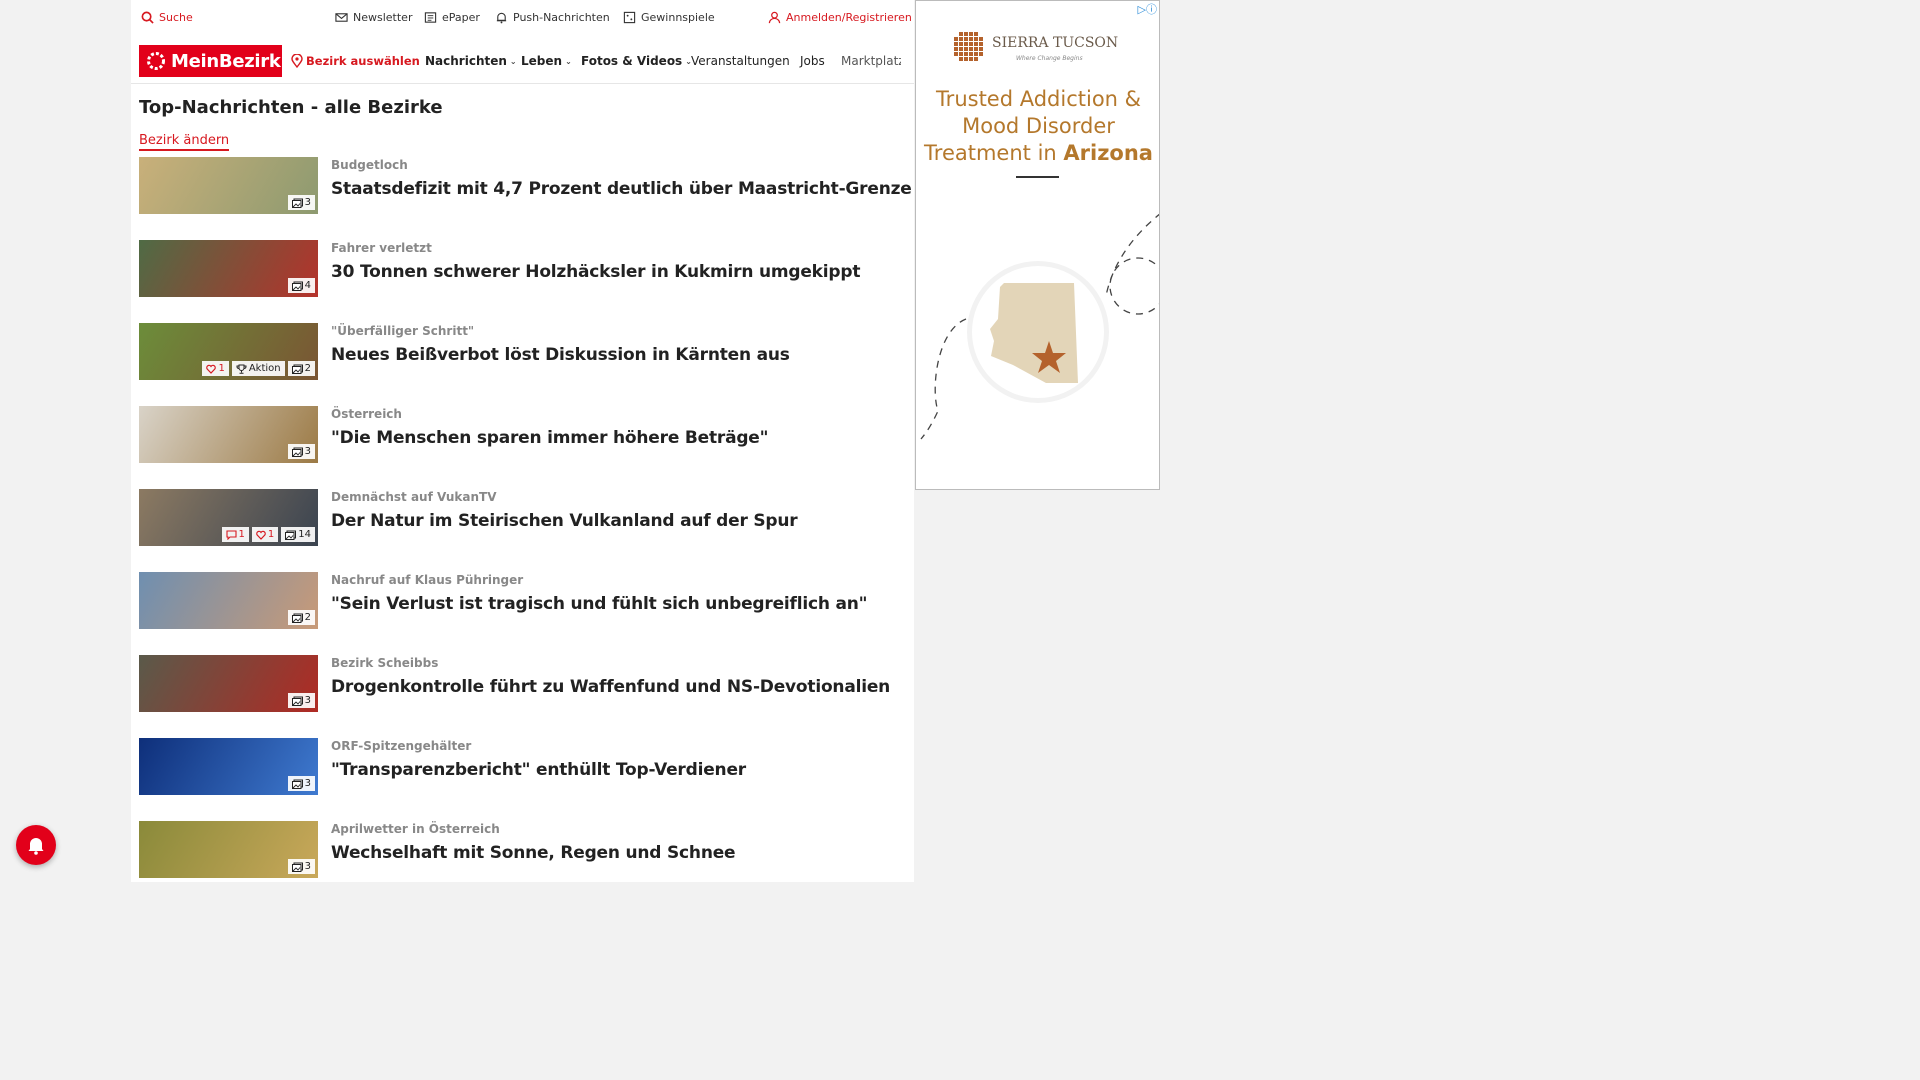 This screenshot has height=1080, width=1920. What do you see at coordinates (1037, 177) in the screenshot?
I see `ad-divider` at bounding box center [1037, 177].